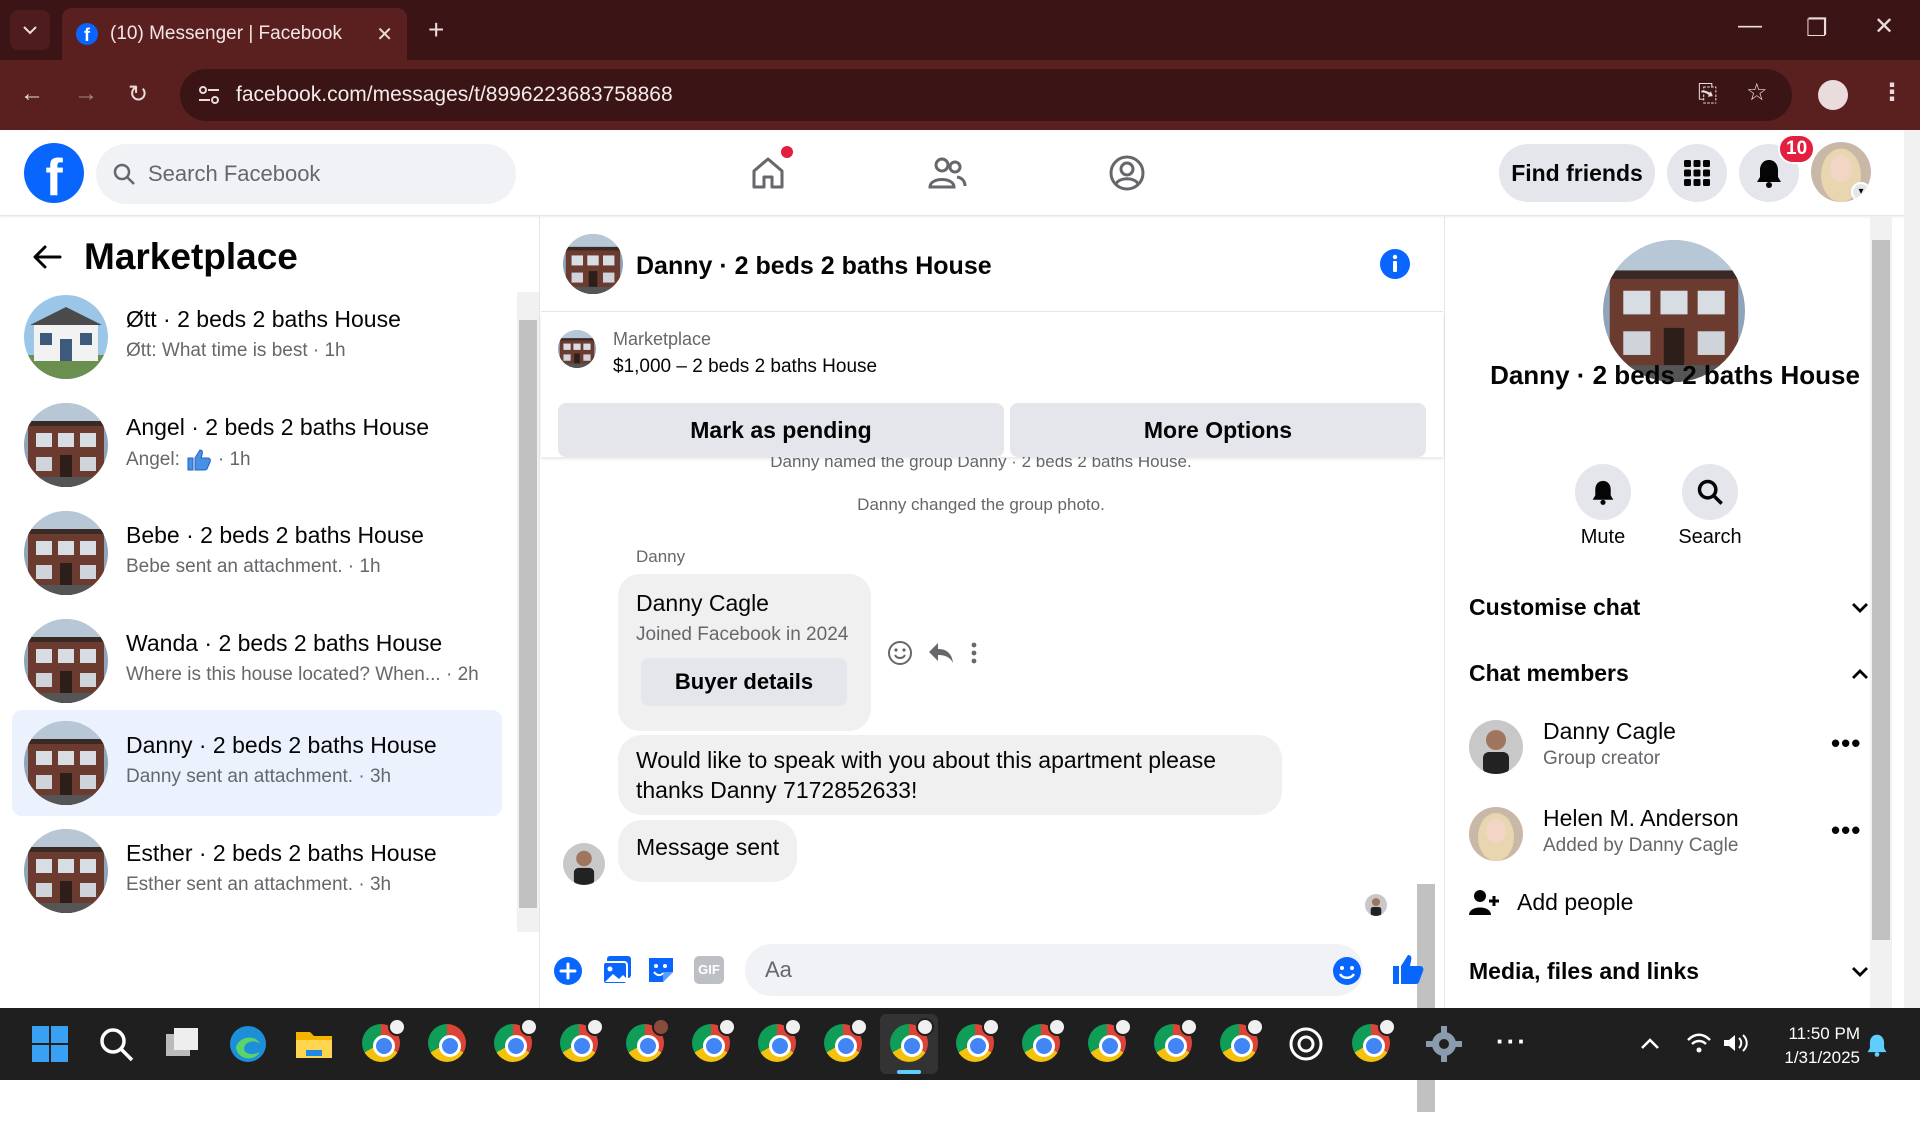 This screenshot has width=1920, height=1130. What do you see at coordinates (30, 30) in the screenshot?
I see `tab-search-button` at bounding box center [30, 30].